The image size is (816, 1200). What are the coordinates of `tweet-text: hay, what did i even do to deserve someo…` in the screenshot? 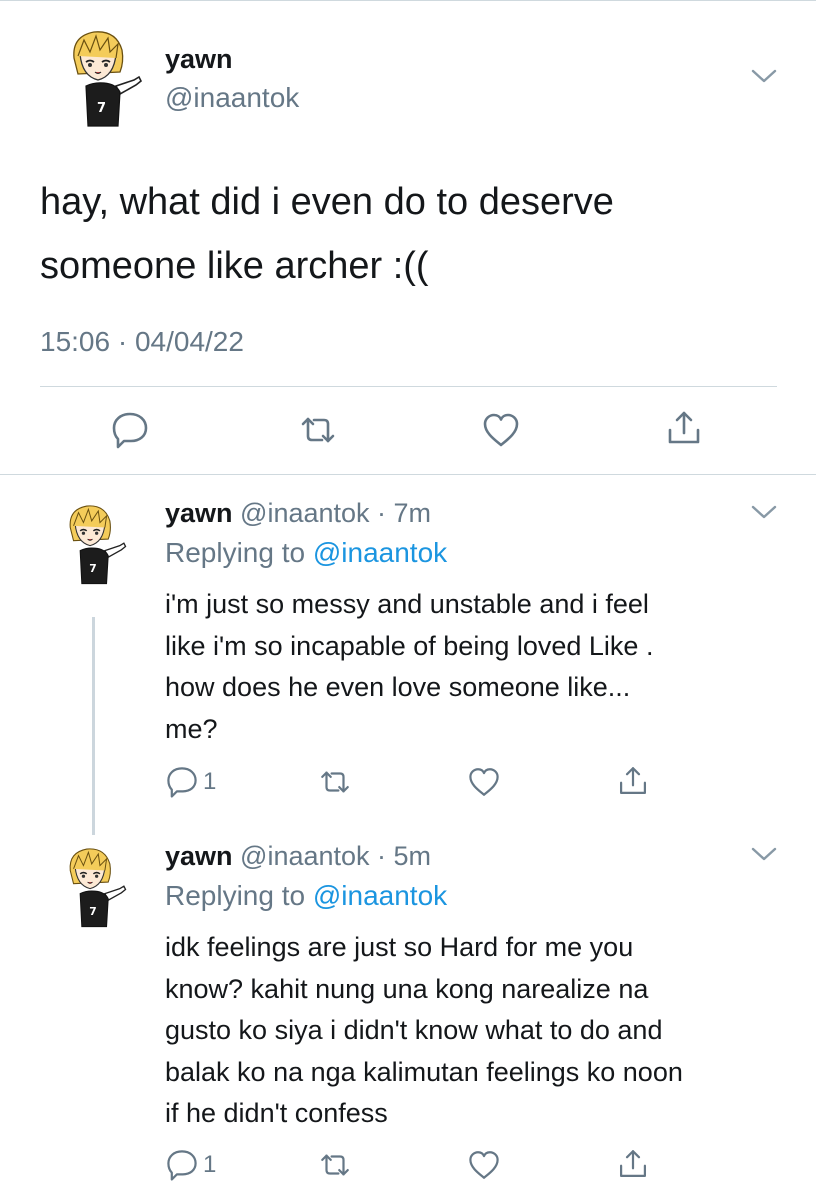 It's located at (327, 234).